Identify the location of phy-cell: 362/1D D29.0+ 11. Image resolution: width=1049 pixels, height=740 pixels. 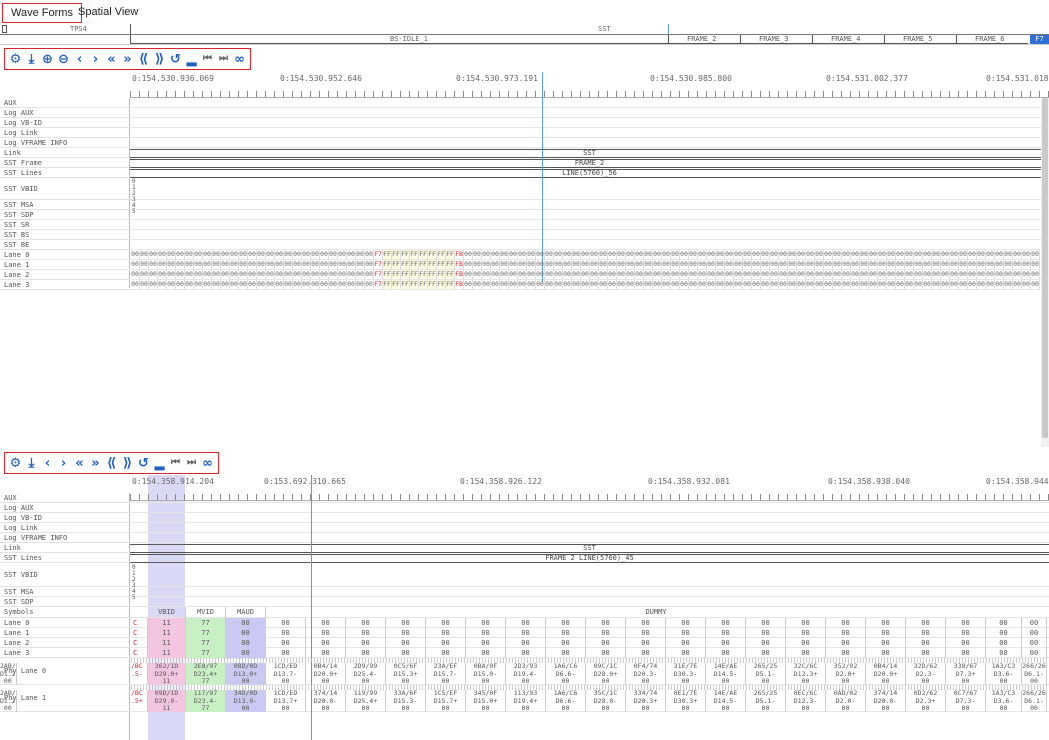
(167, 674).